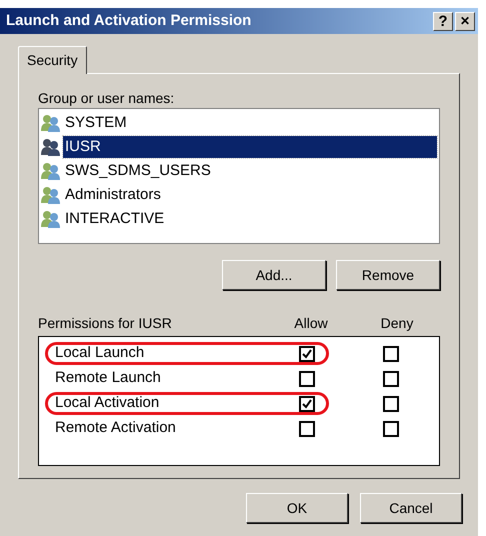 The width and height of the screenshot is (486, 536). Describe the element at coordinates (52, 60) in the screenshot. I see `tab: Security` at that location.